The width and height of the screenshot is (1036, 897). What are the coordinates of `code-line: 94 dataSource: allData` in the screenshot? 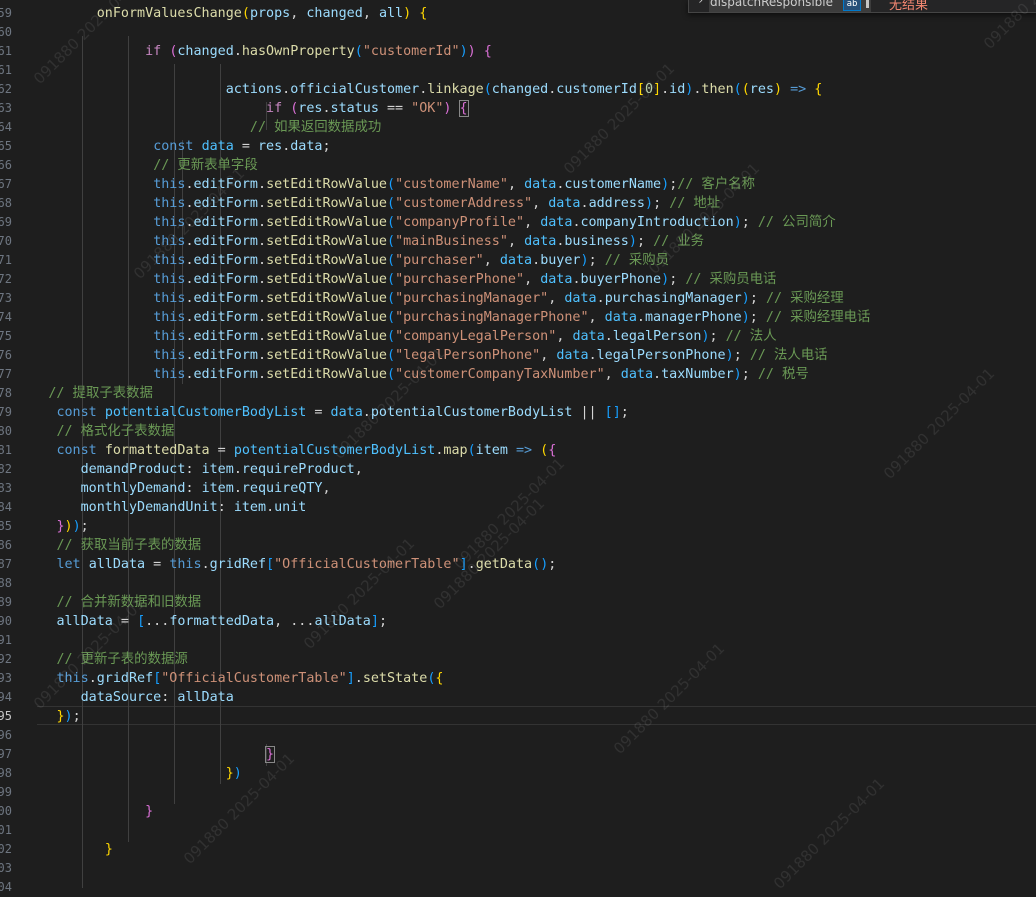 It's located at (518, 697).